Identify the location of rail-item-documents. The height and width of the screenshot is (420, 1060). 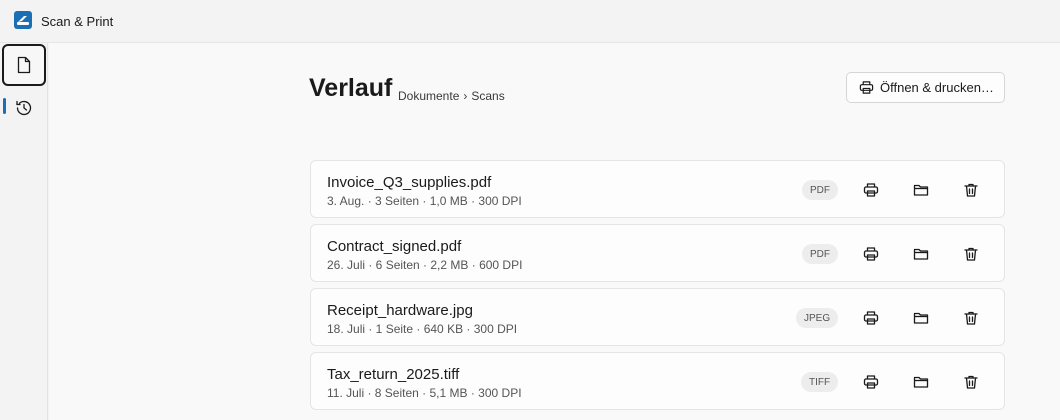
(24, 65).